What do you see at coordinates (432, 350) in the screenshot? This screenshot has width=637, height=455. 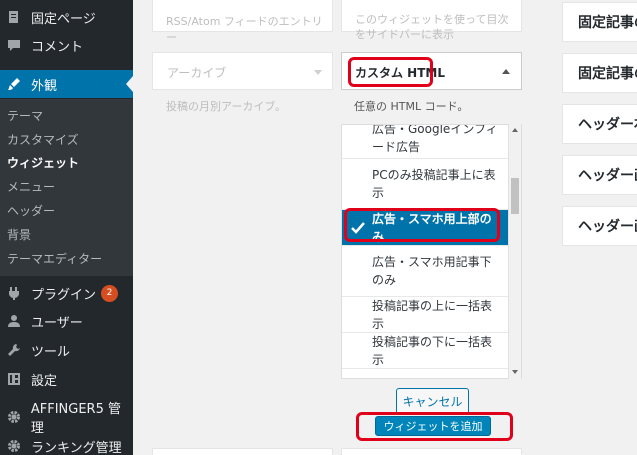 I see `area-option-label: 投稿記事の下に一括表示` at bounding box center [432, 350].